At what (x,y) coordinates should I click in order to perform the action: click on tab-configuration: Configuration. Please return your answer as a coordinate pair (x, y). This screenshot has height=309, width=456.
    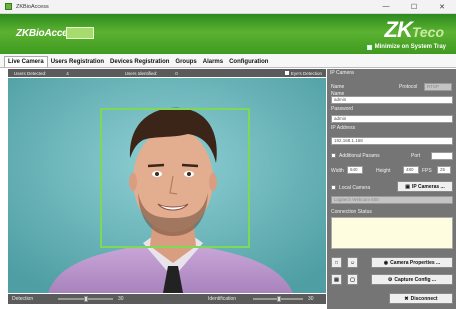
    Looking at the image, I should click on (248, 62).